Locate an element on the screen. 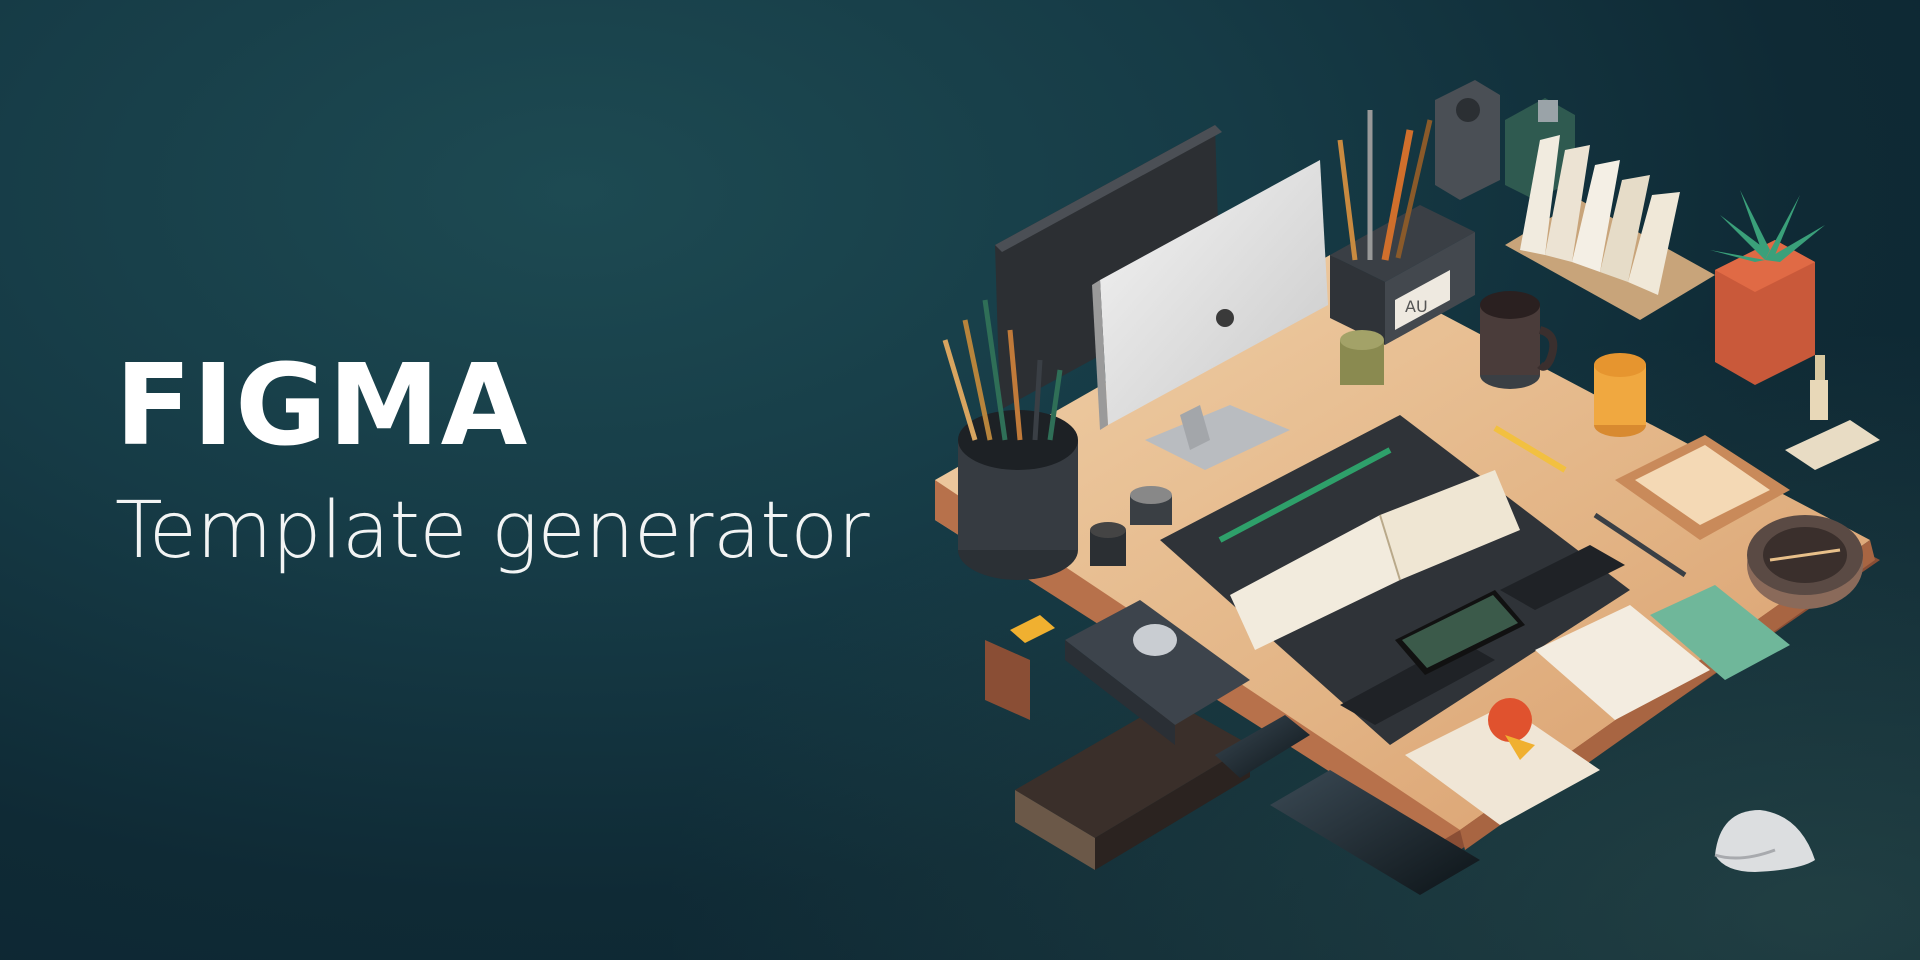 This screenshot has width=1920, height=960. organizer-label: AU is located at coordinates (1416, 306).